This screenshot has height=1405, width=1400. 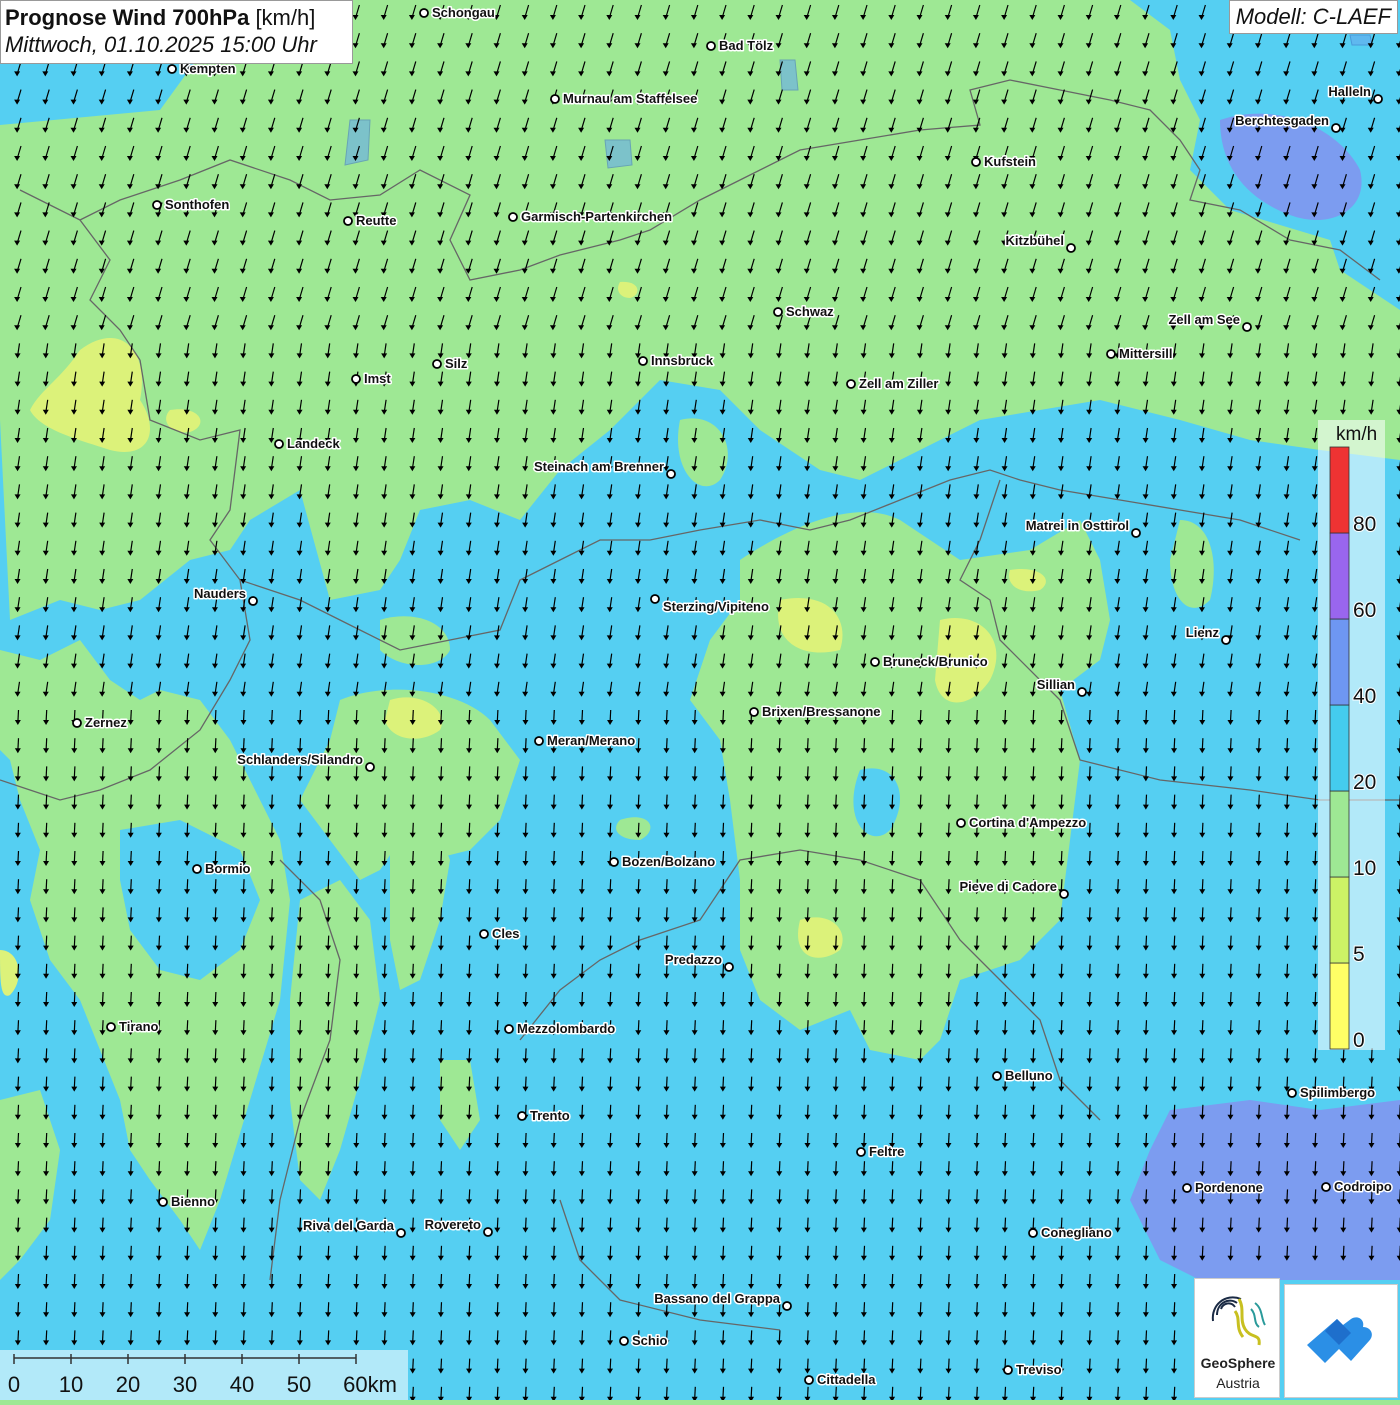 I want to click on place-label: Belluno, so click(x=1029, y=1075).